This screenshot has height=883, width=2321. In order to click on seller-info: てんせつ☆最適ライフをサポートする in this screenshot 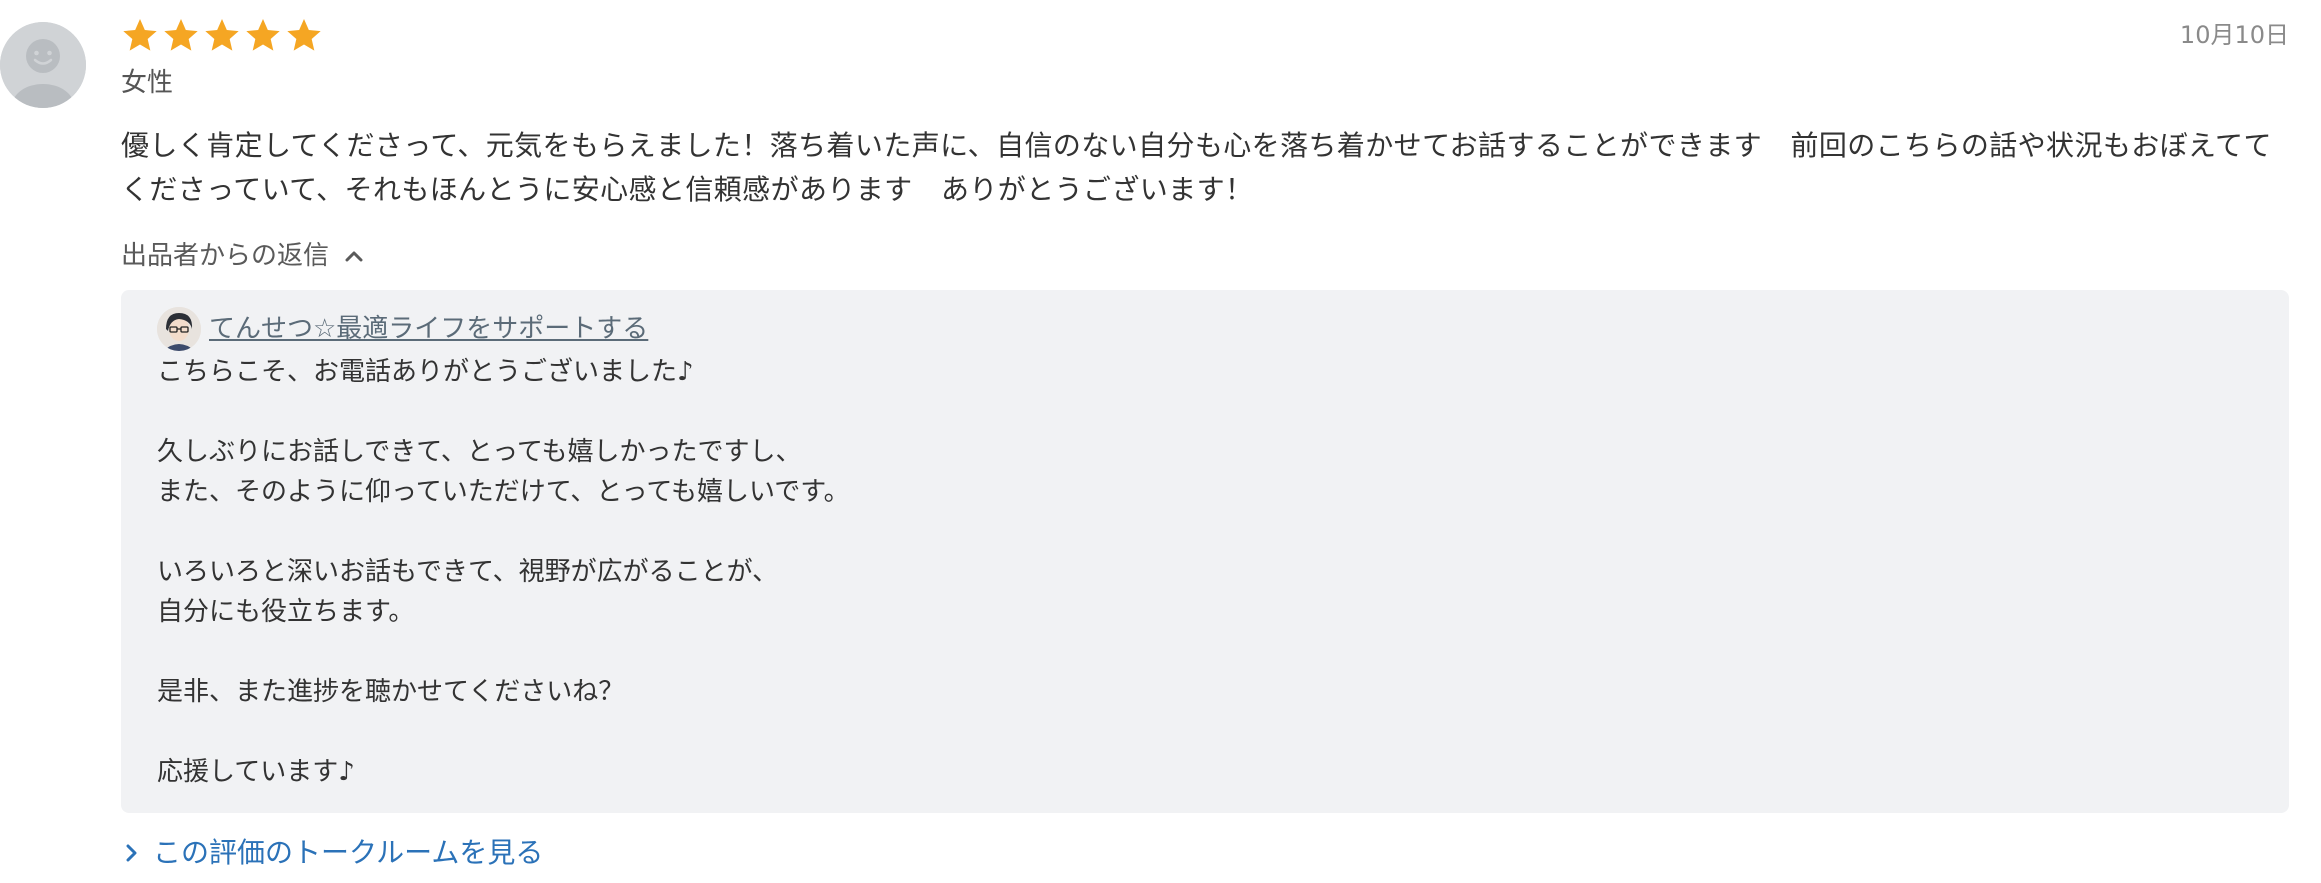, I will do `click(402, 329)`.